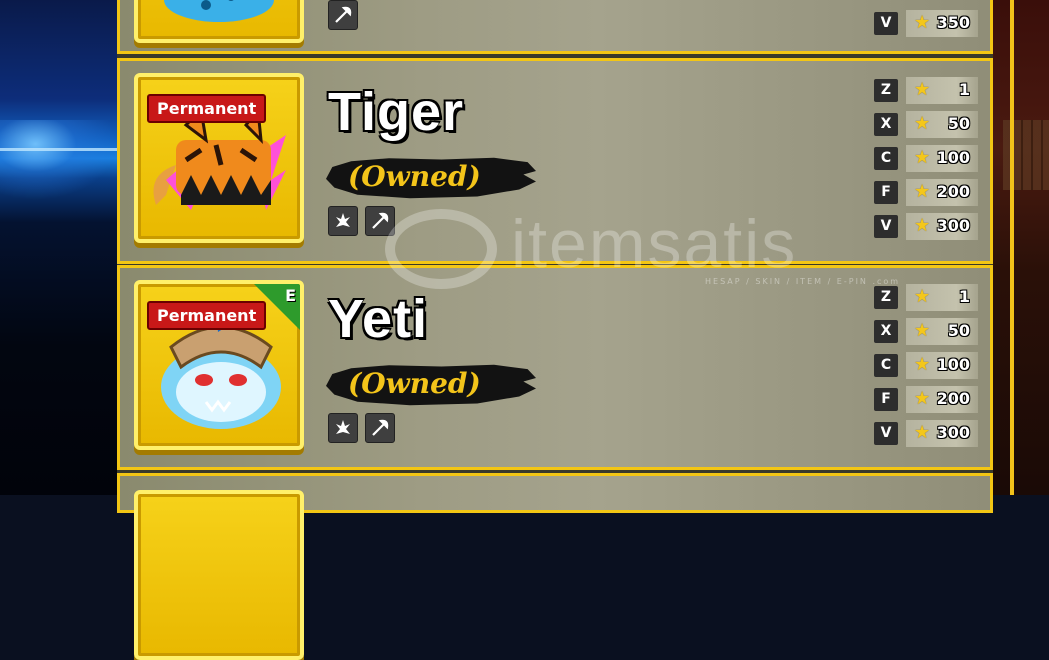 The image size is (1049, 660). Describe the element at coordinates (555, 27) in the screenshot. I see `fruit-row-previous: V ★ 350` at that location.